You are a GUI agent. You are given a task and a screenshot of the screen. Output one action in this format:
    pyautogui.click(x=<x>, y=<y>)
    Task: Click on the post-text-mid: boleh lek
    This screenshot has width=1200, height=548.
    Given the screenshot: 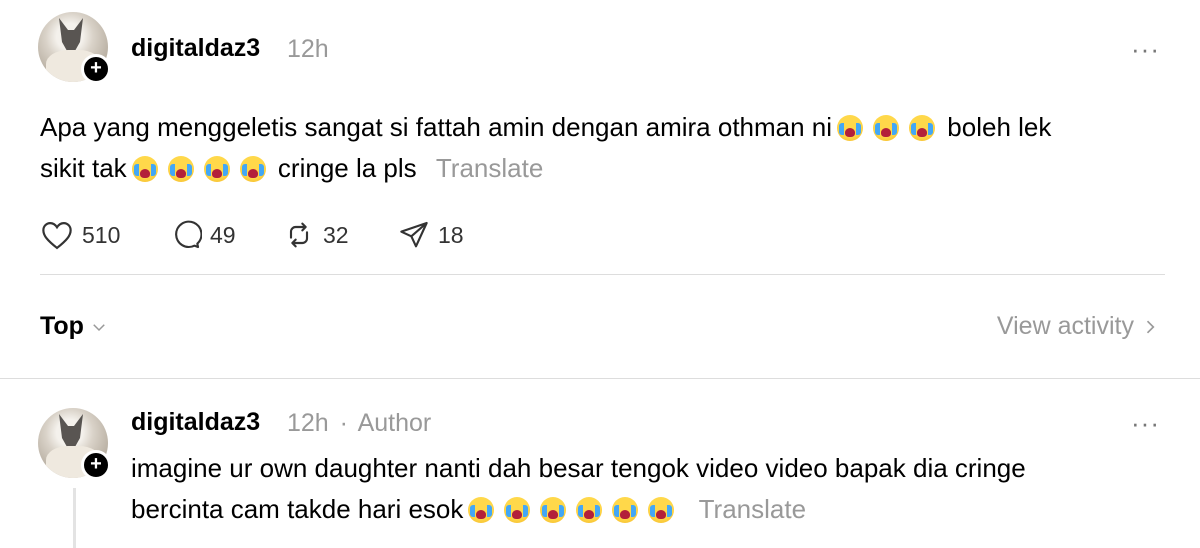 What is the action you would take?
    pyautogui.click(x=999, y=127)
    